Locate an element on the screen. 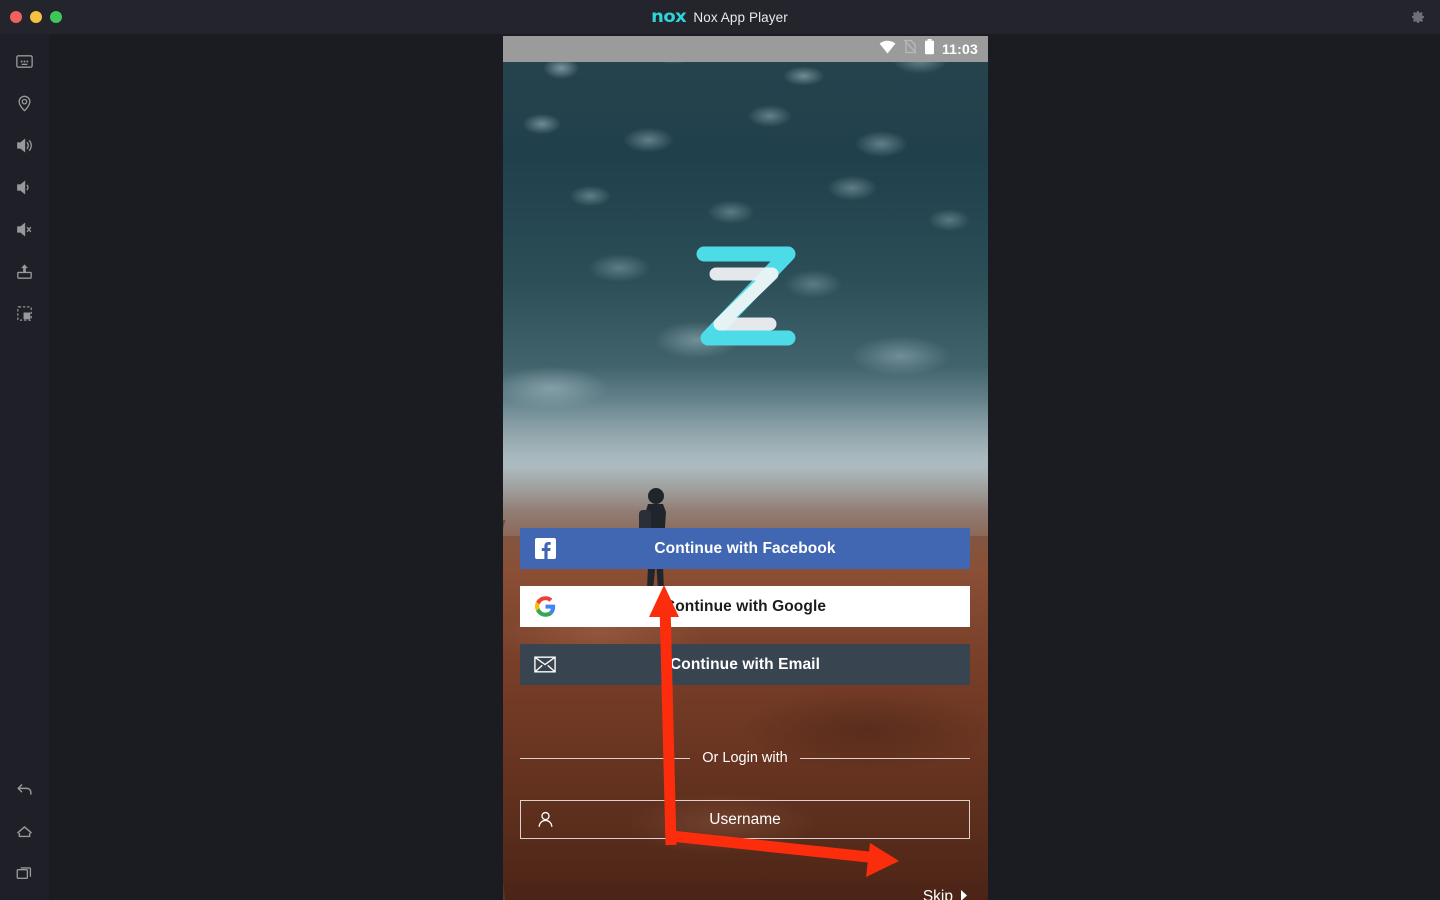  skip-label: Skip is located at coordinates (937, 894).